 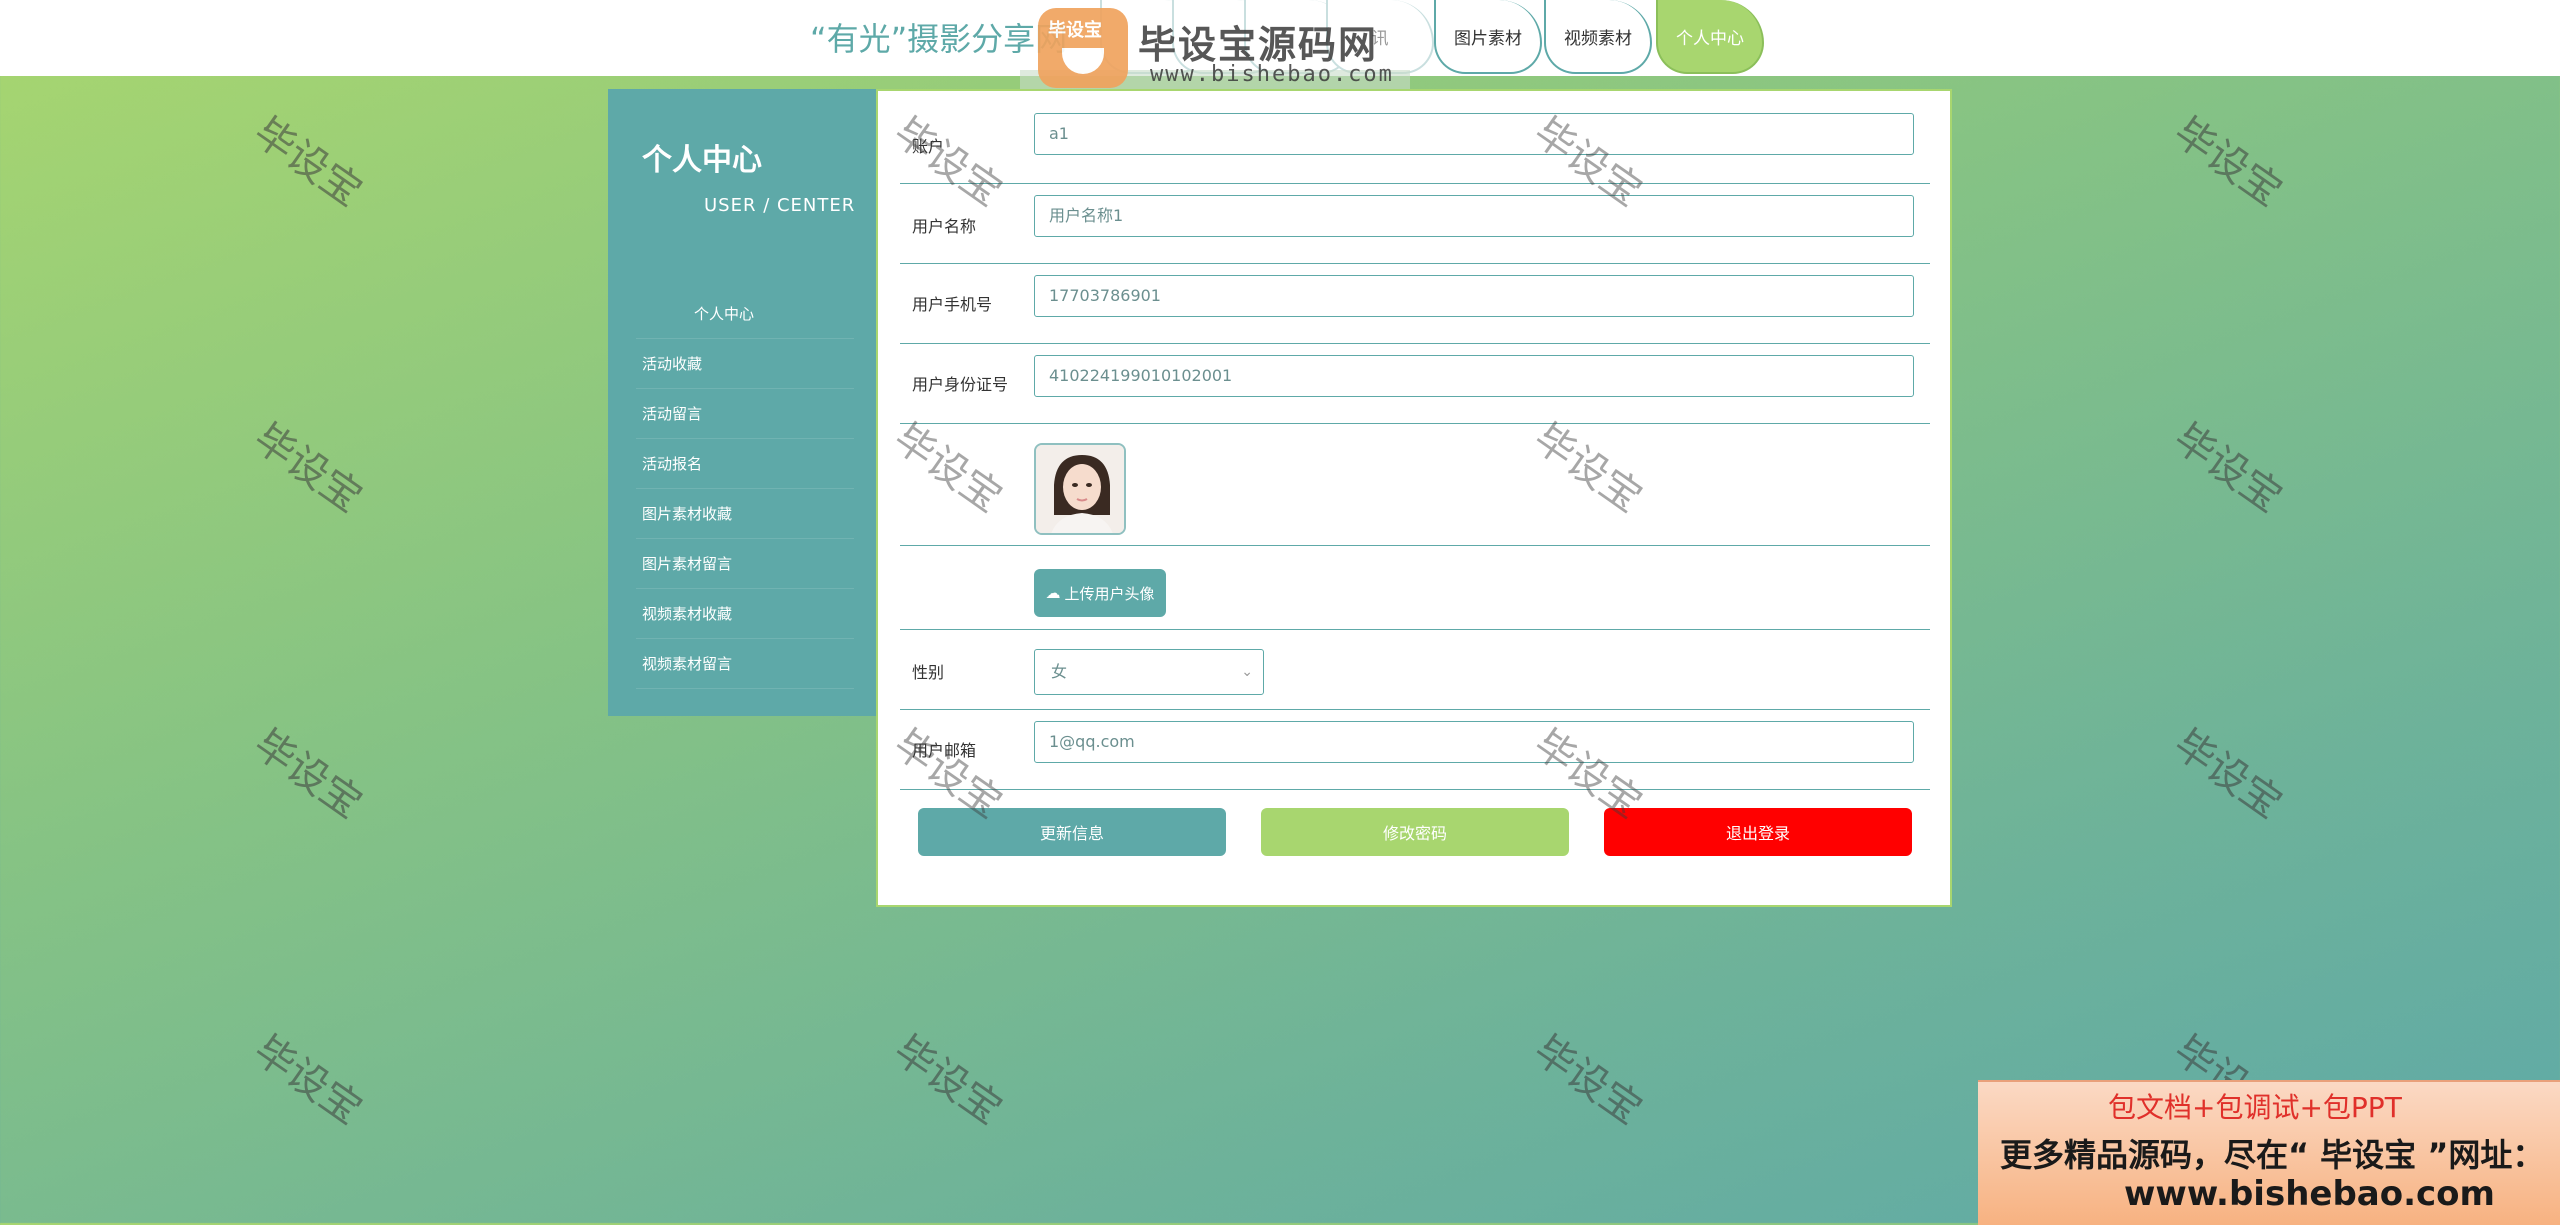 What do you see at coordinates (1109, 593) in the screenshot?
I see `upload-avatar-label: 上传用户头像` at bounding box center [1109, 593].